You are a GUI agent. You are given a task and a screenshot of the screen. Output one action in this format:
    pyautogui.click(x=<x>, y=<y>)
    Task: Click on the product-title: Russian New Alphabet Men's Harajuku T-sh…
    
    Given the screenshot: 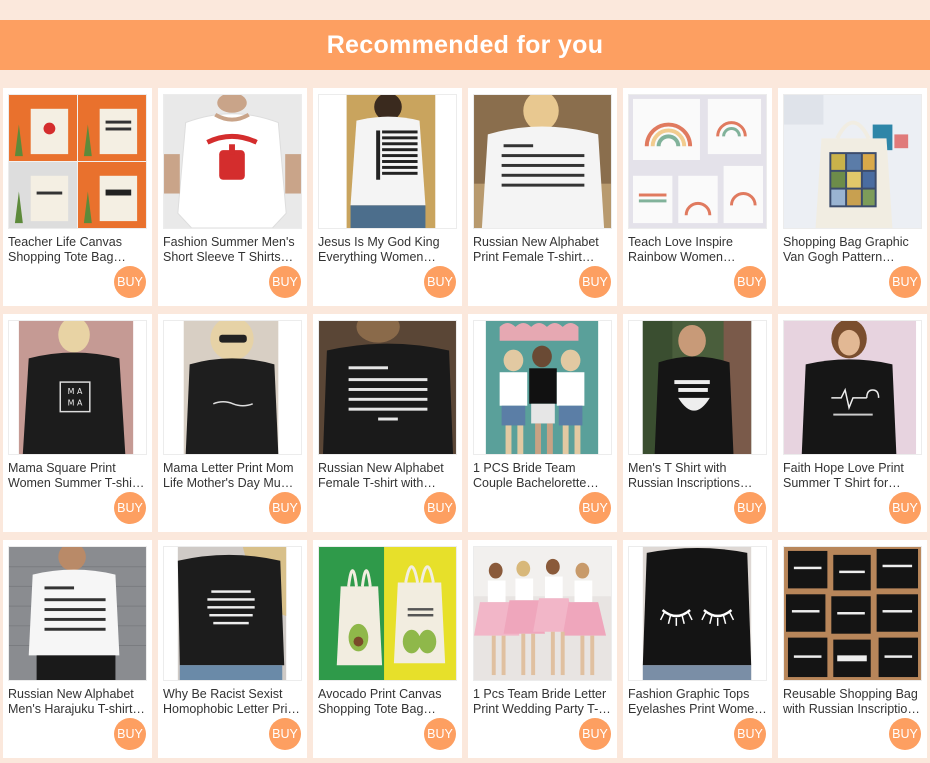 What is the action you would take?
    pyautogui.click(x=78, y=702)
    